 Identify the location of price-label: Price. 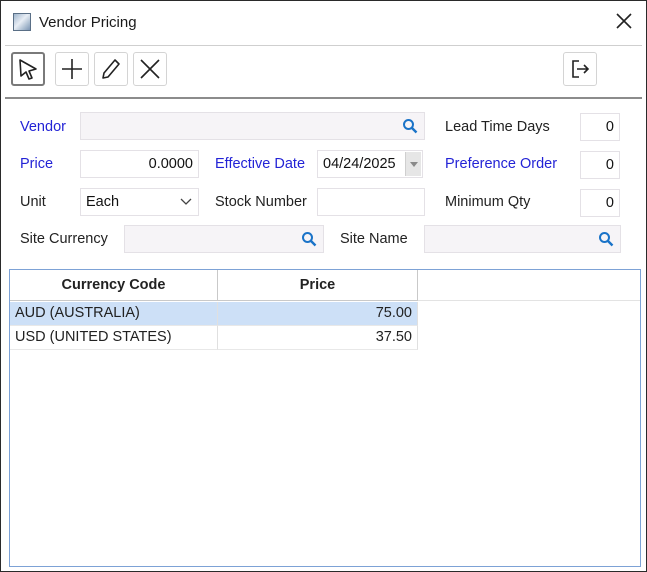
(37, 164).